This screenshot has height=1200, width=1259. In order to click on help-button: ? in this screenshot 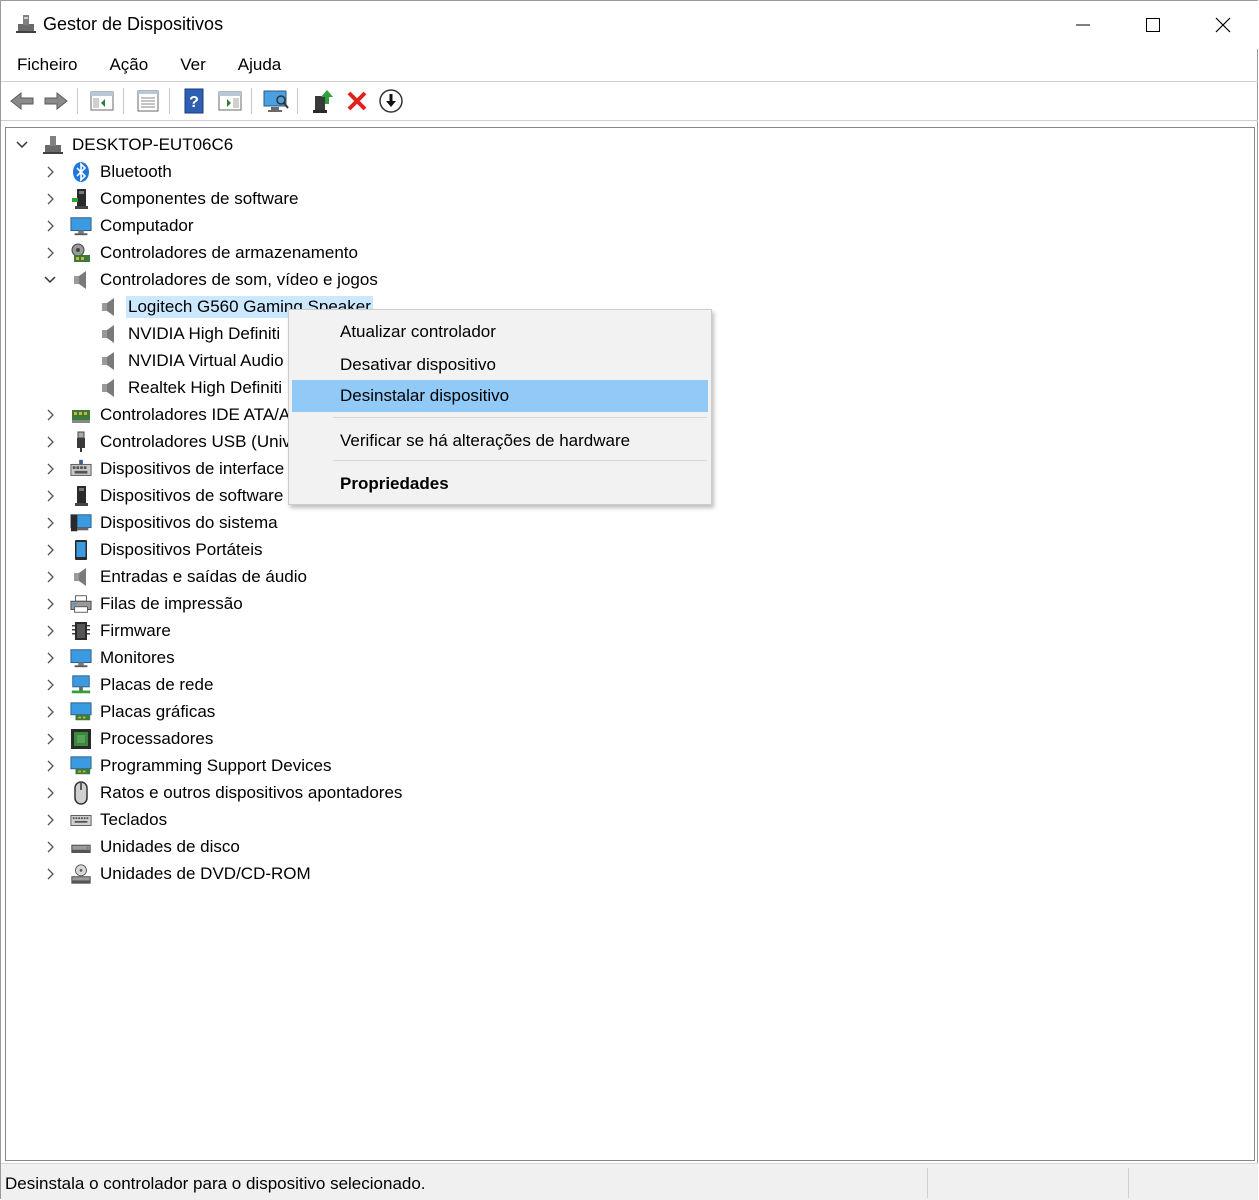, I will do `click(194, 101)`.